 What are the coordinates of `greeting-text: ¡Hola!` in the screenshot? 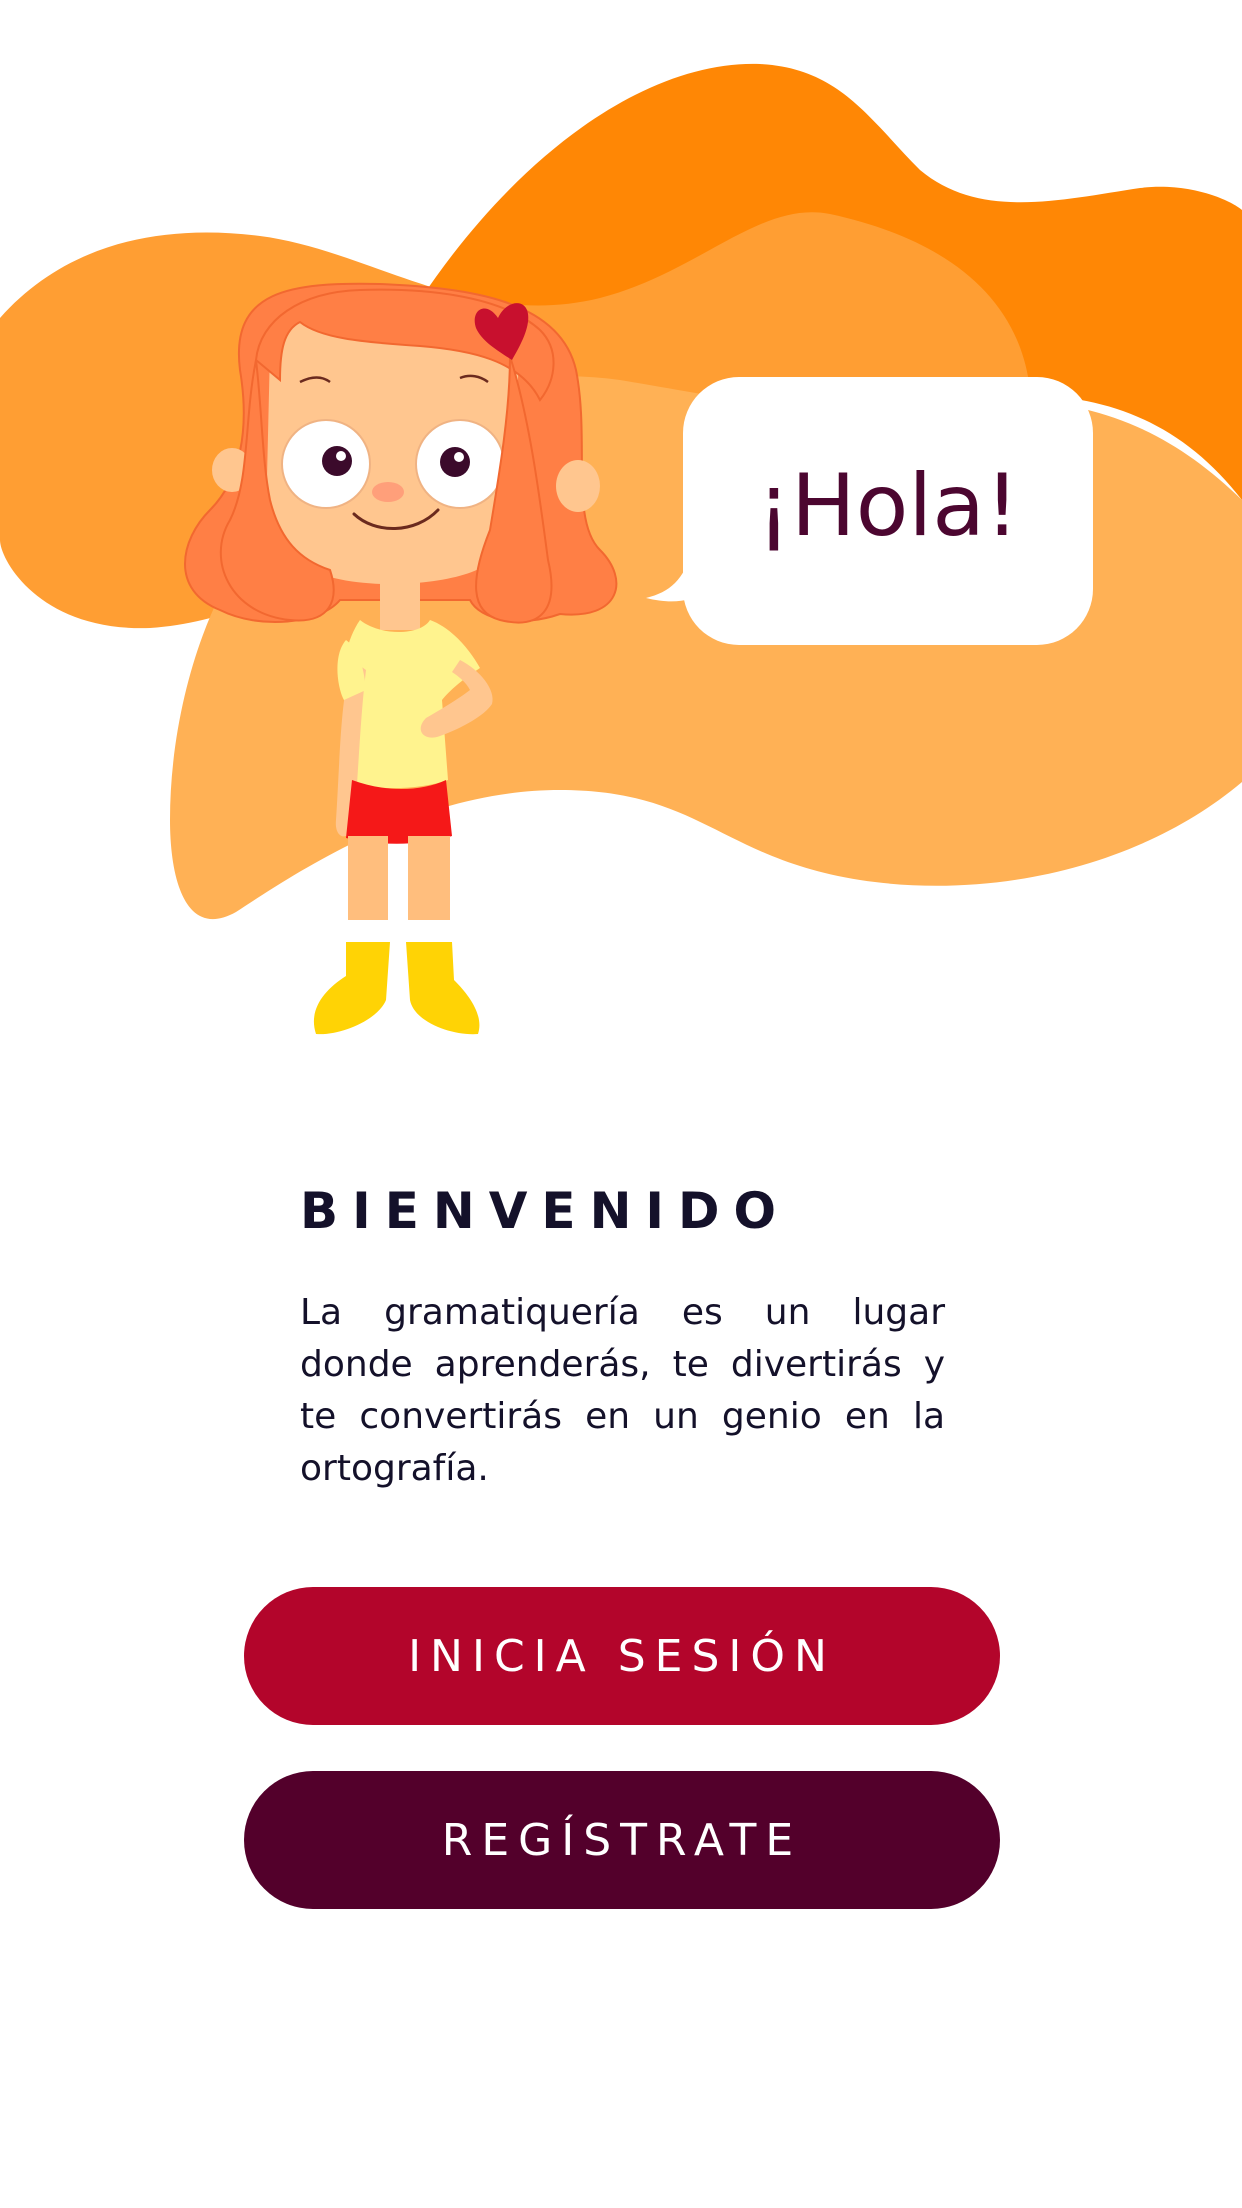 It's located at (888, 506).